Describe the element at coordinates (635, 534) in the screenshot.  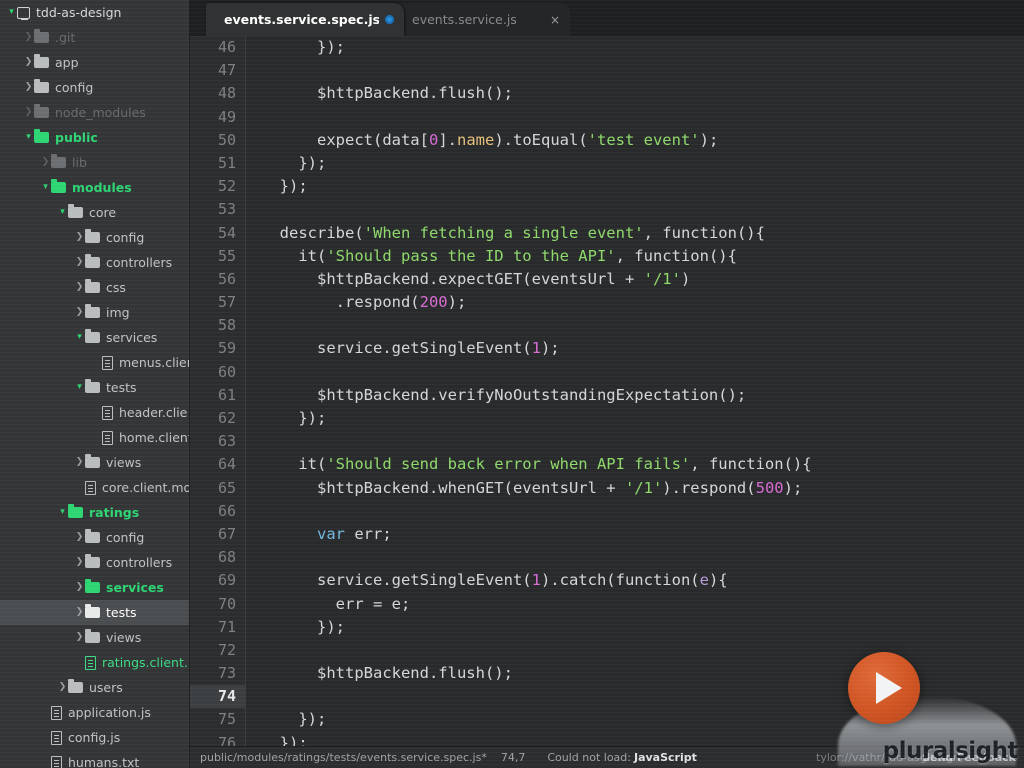
I see `code-line: var err;` at that location.